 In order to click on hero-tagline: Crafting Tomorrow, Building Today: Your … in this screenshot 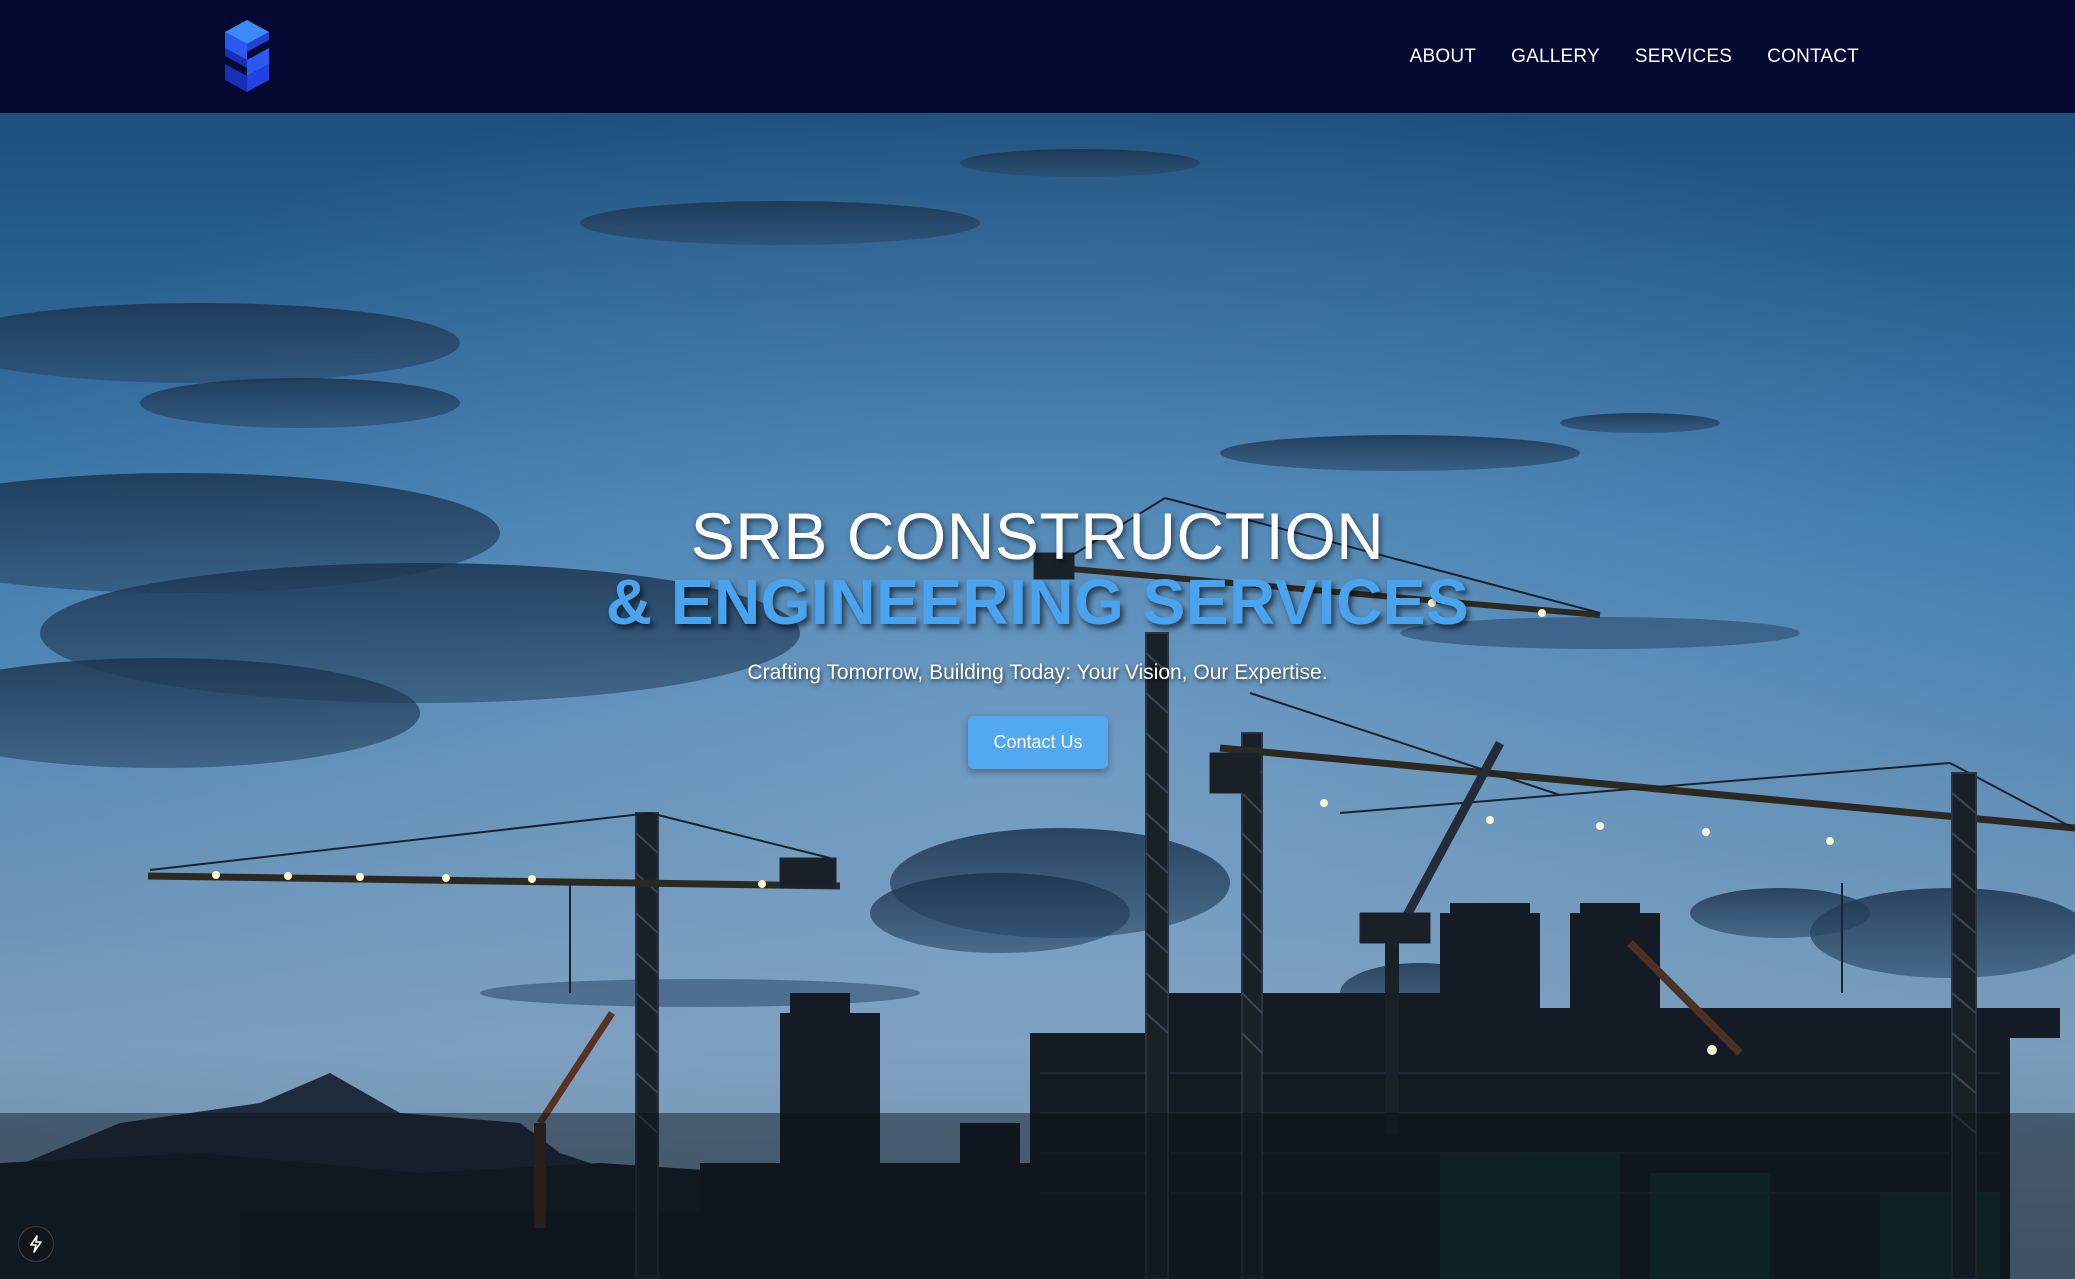, I will do `click(1037, 672)`.